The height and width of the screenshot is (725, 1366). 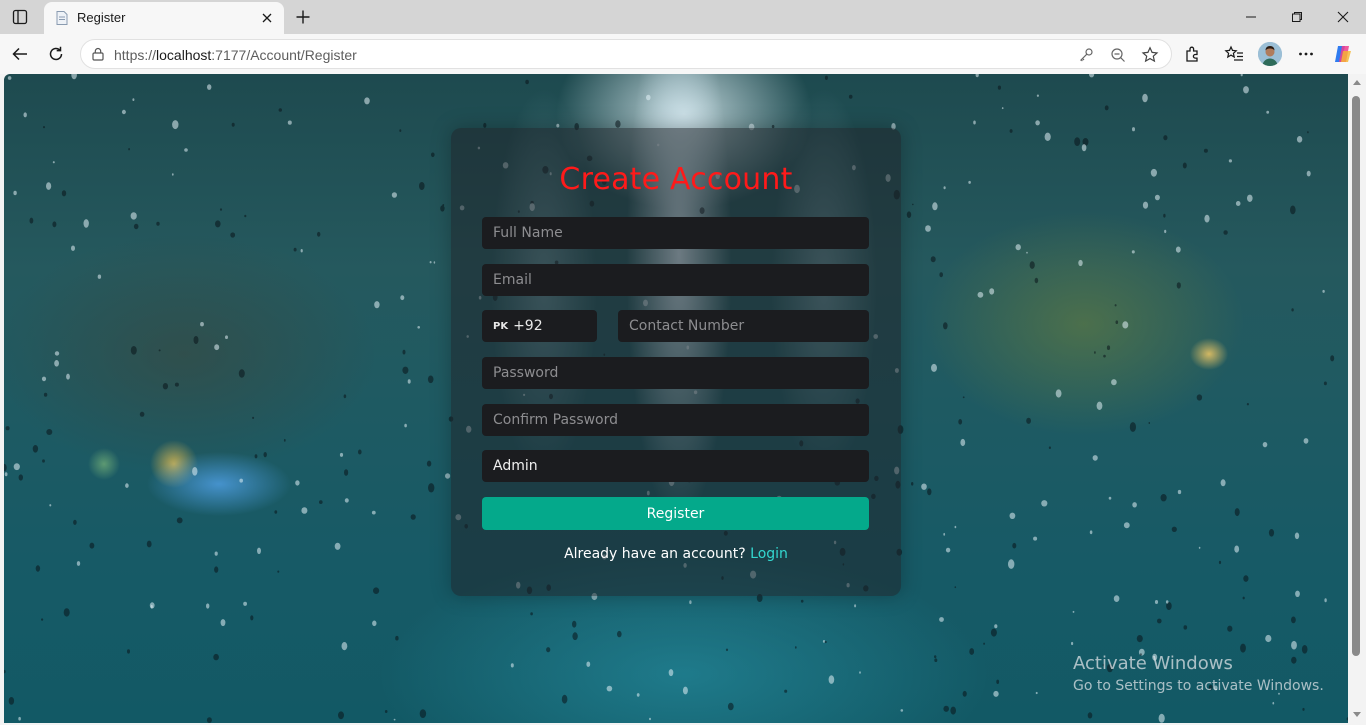 I want to click on extensions-puzzle-icon, so click(x=1193, y=54).